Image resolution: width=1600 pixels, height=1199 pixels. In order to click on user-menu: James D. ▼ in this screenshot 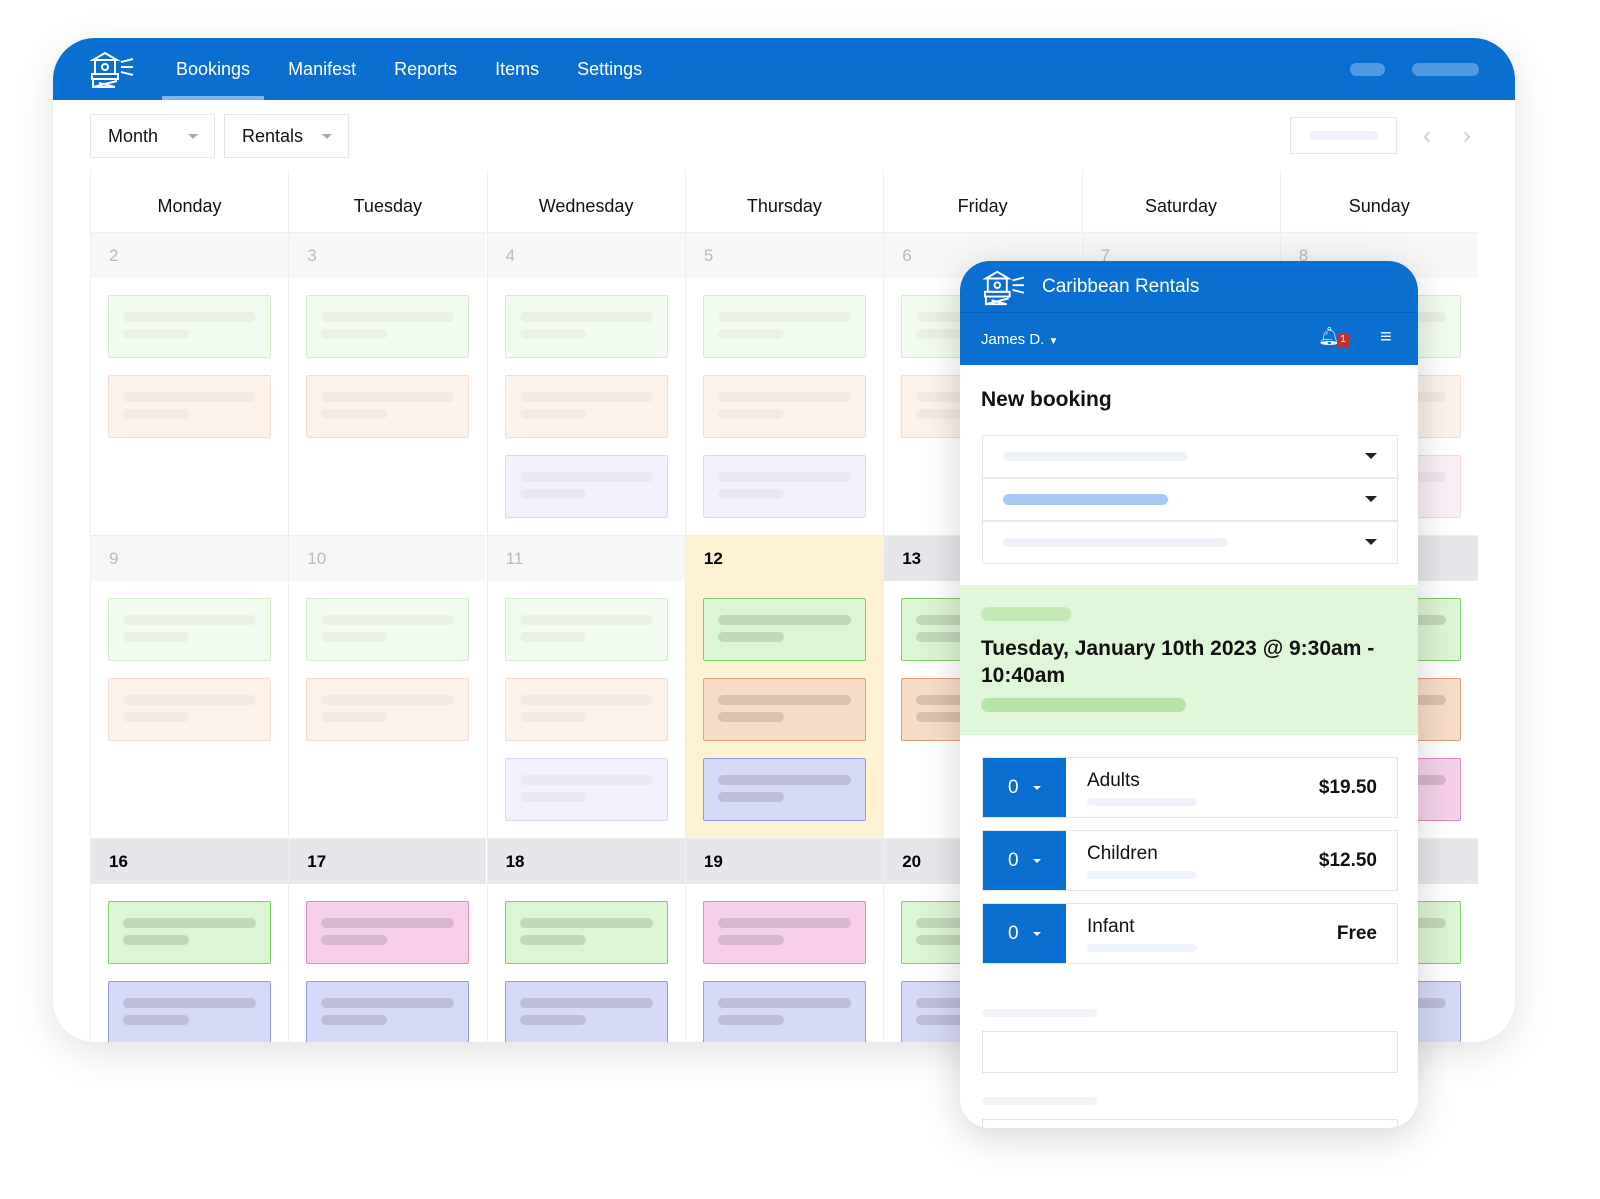, I will do `click(1019, 339)`.